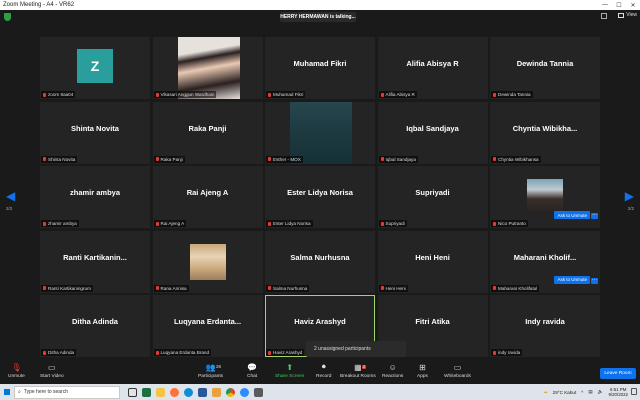 The image size is (640, 400). What do you see at coordinates (509, 223) in the screenshot?
I see `participant-label: Nico Putranto` at bounding box center [509, 223].